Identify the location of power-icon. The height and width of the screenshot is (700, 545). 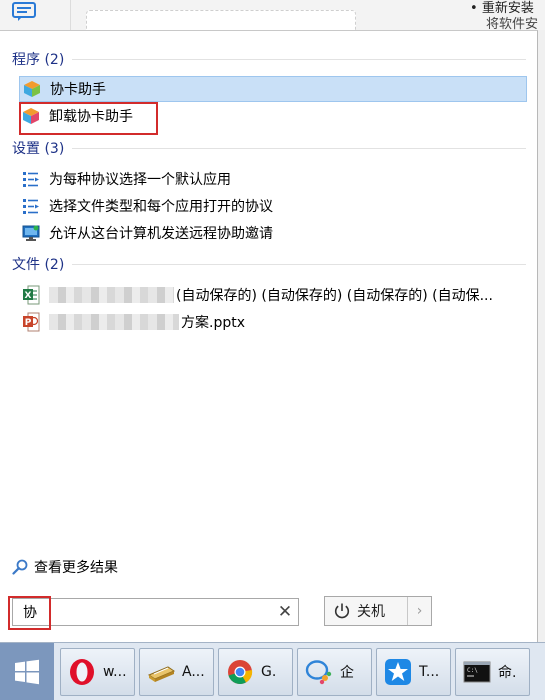
(342, 611).